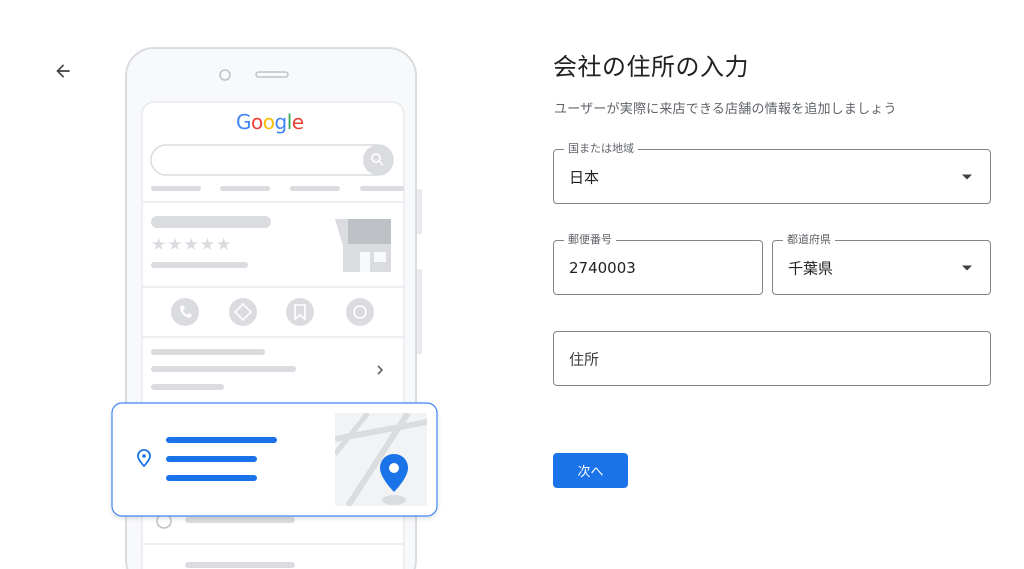 Image resolution: width=1024 pixels, height=569 pixels. I want to click on bookmark-icon, so click(300, 312).